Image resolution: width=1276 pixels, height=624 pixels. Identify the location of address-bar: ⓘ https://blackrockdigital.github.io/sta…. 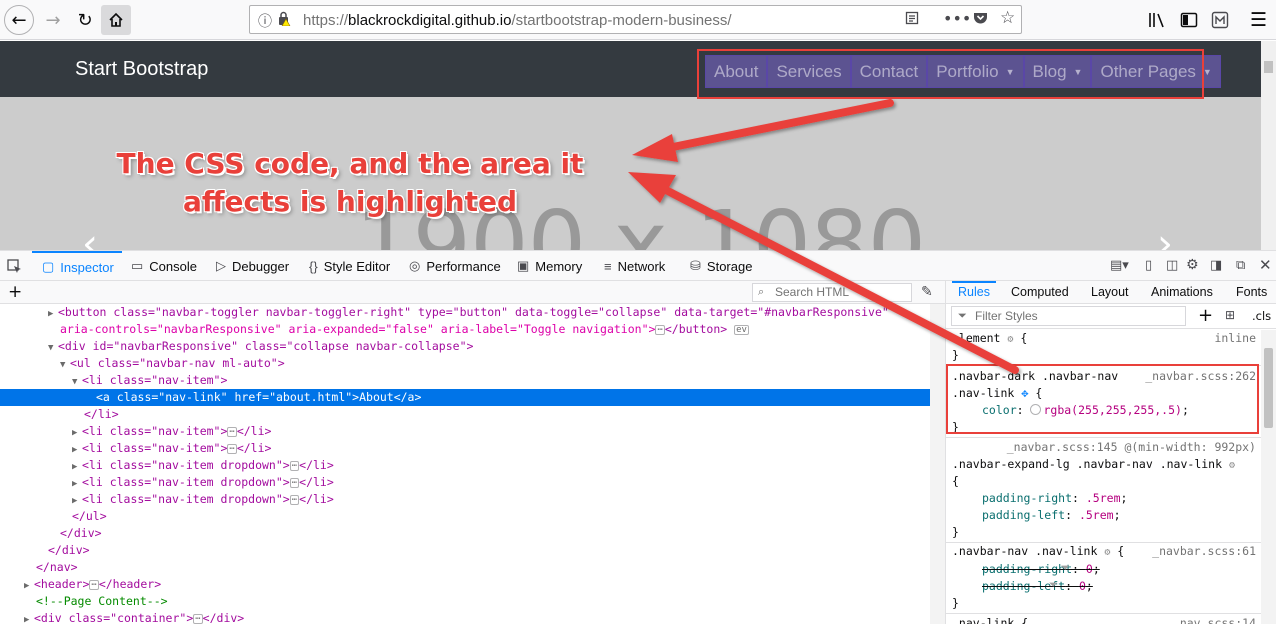
(635, 19).